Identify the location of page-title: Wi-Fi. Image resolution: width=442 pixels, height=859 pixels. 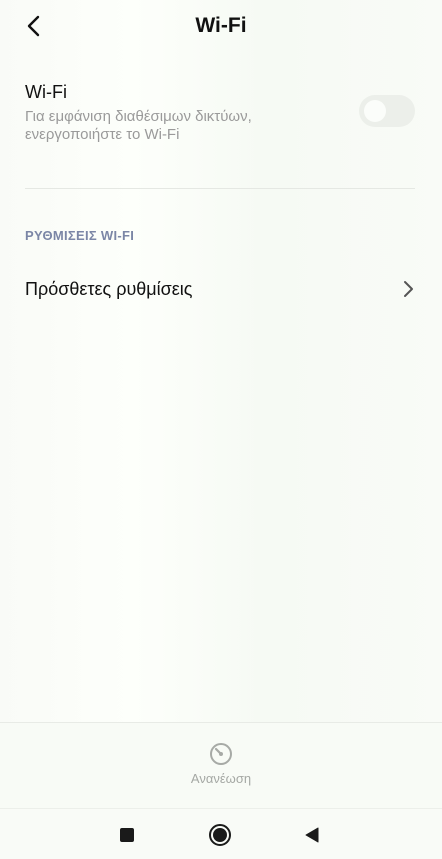
(221, 25).